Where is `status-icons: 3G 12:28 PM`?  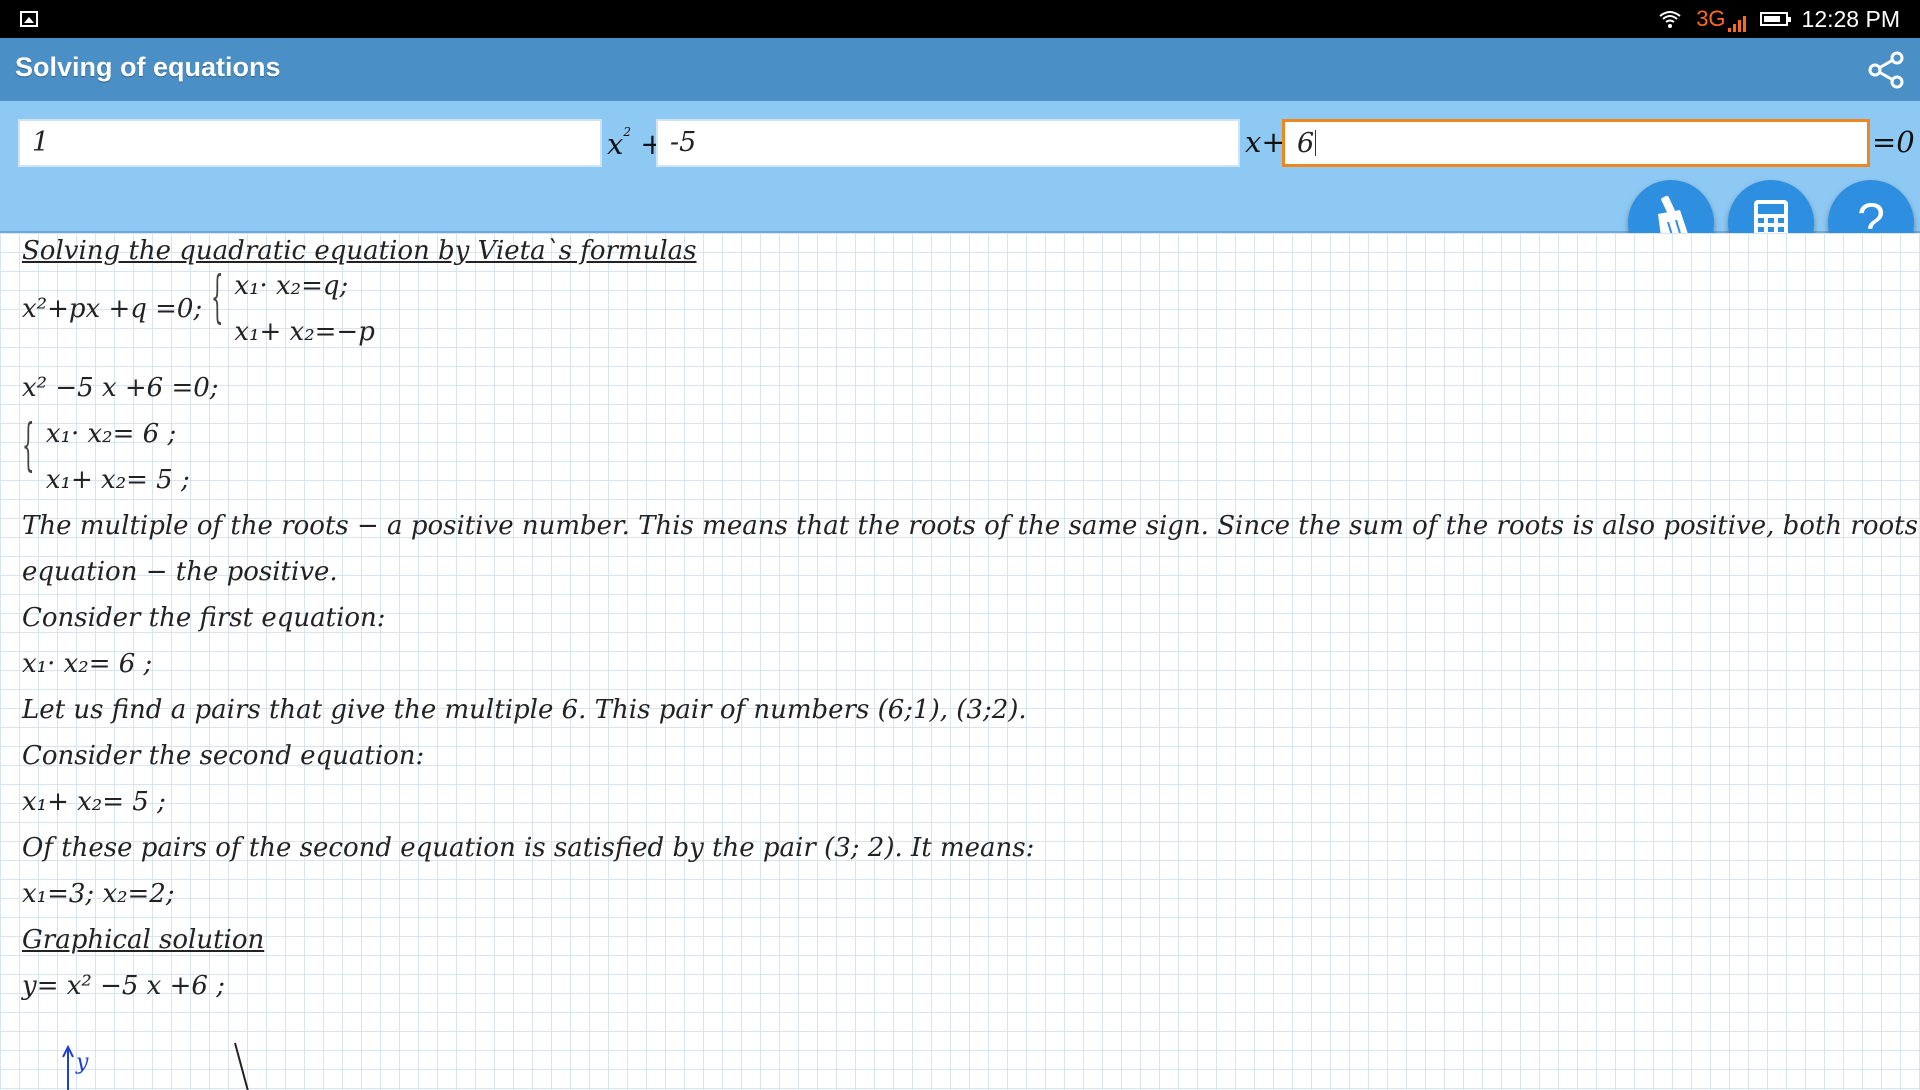 status-icons: 3G 12:28 PM is located at coordinates (1779, 19).